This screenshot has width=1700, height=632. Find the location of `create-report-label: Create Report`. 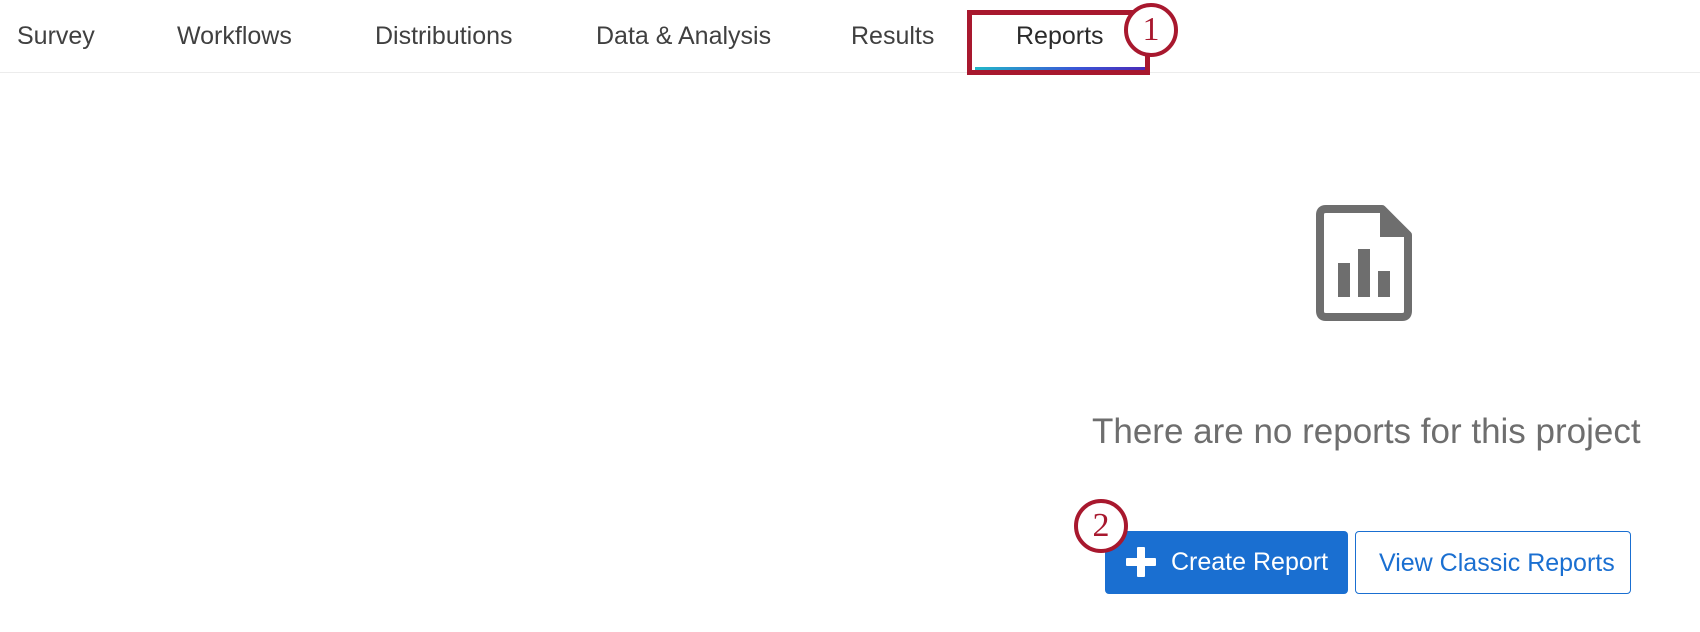

create-report-label: Create Report is located at coordinates (1250, 562).